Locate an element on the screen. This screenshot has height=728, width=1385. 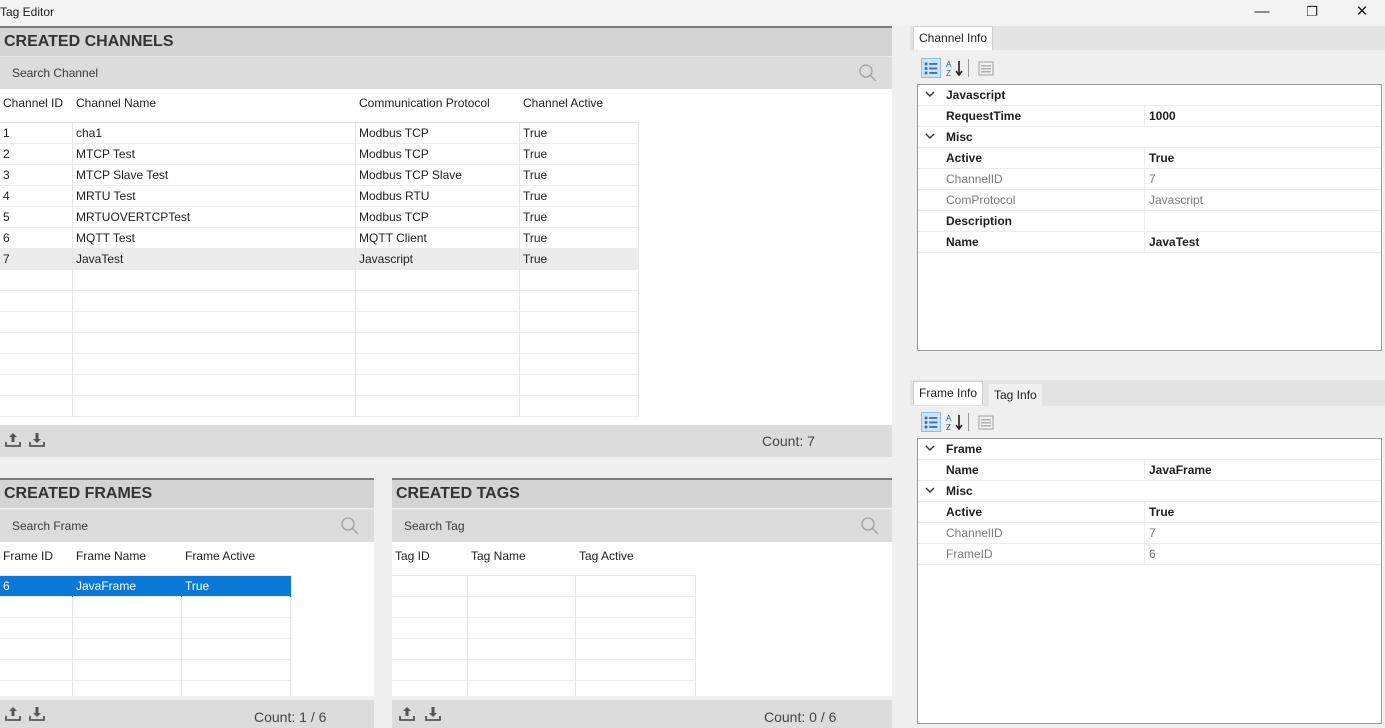
tab-tag-info: Tag Info is located at coordinates (1015, 396).